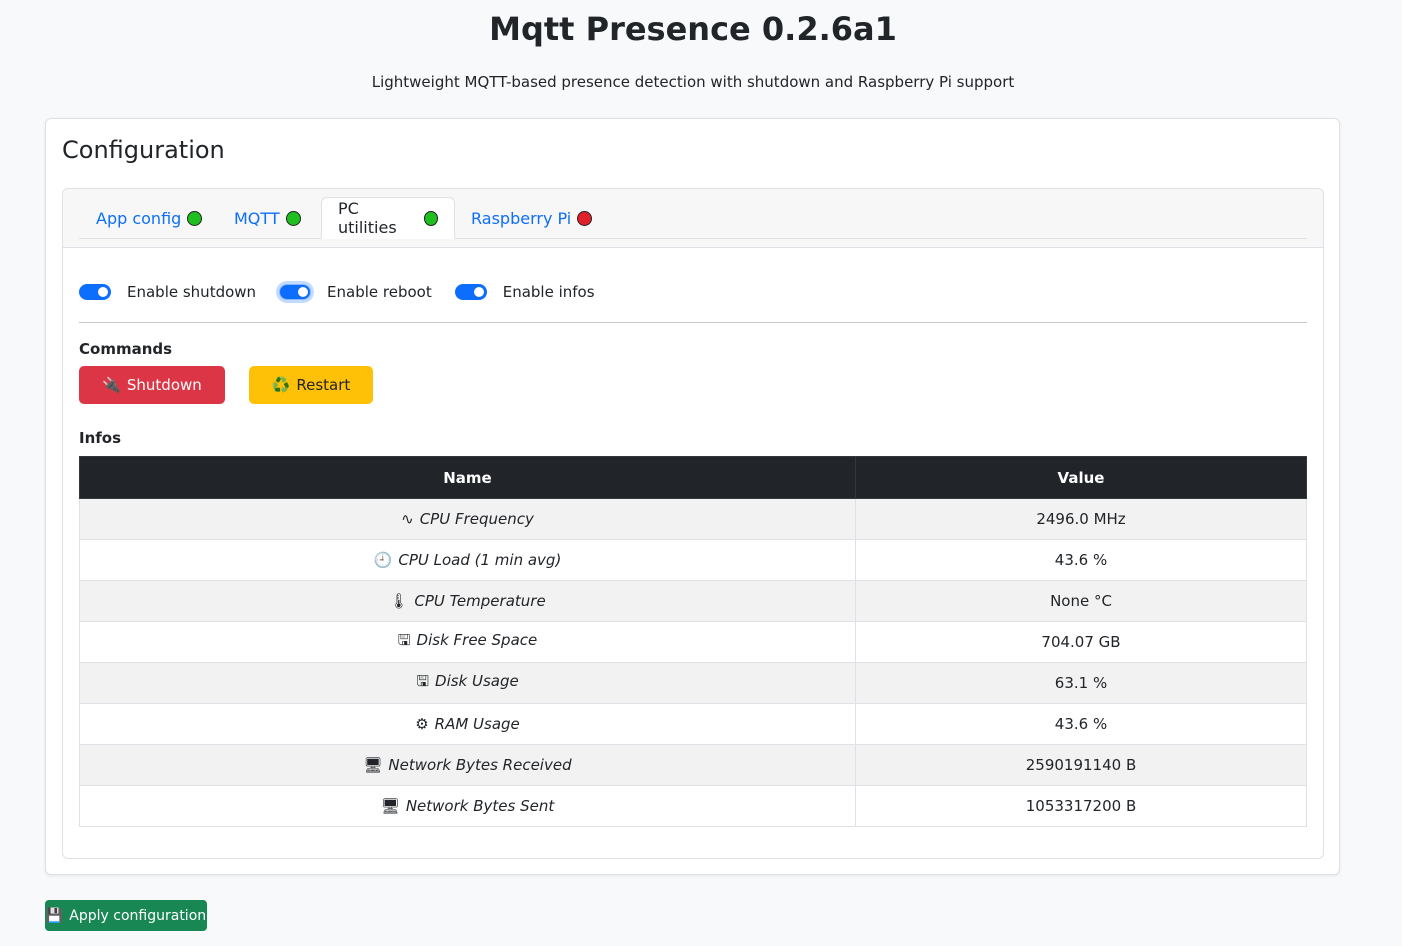 Image resolution: width=1402 pixels, height=946 pixels. What do you see at coordinates (111, 385) in the screenshot?
I see `plug-icon: 🔌` at bounding box center [111, 385].